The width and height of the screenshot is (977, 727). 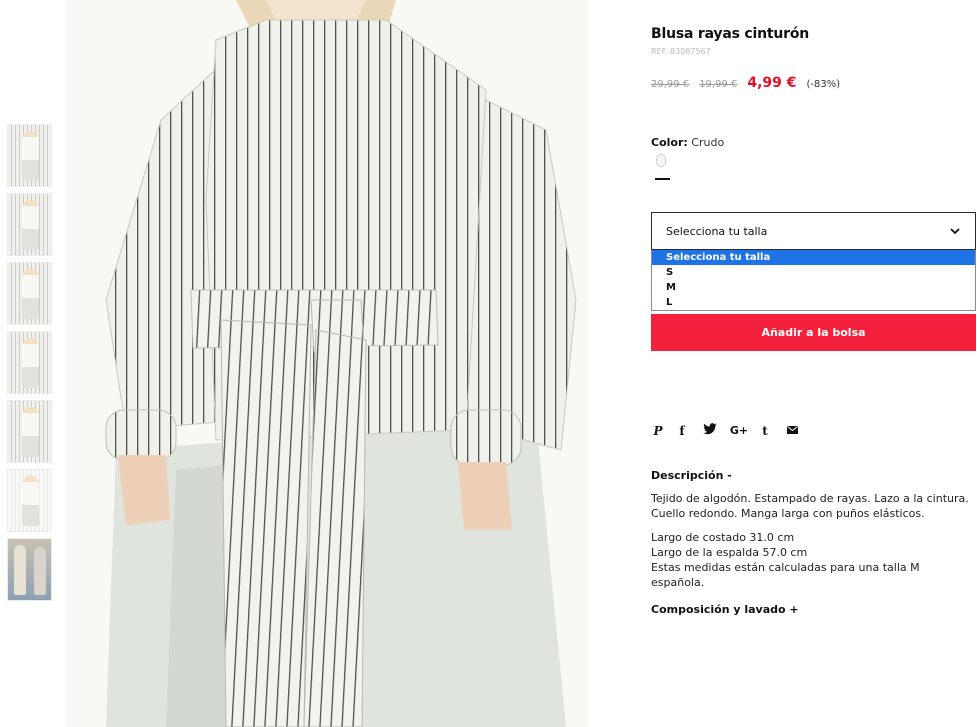 What do you see at coordinates (724, 431) in the screenshot?
I see `share-icons: P f G+ t` at bounding box center [724, 431].